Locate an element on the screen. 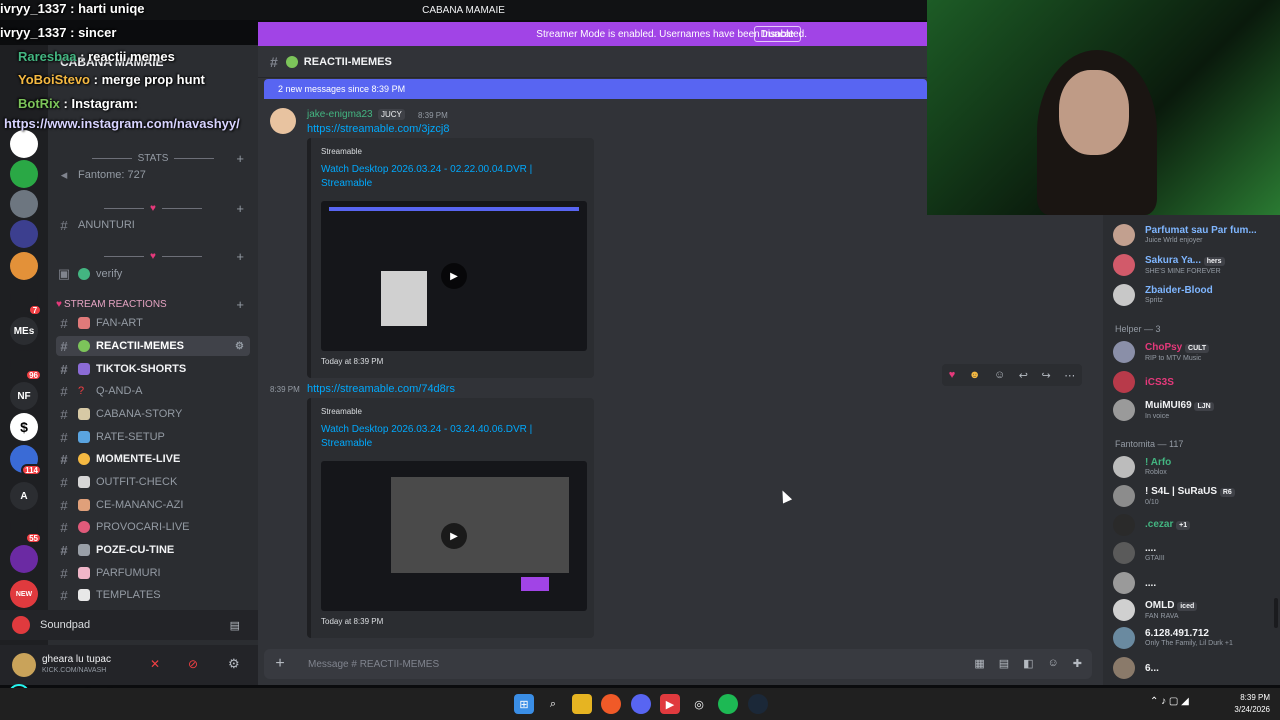 The width and height of the screenshot is (1280, 720). channel-provocari-live: # PROVOCARI-LIVE is located at coordinates (153, 527).